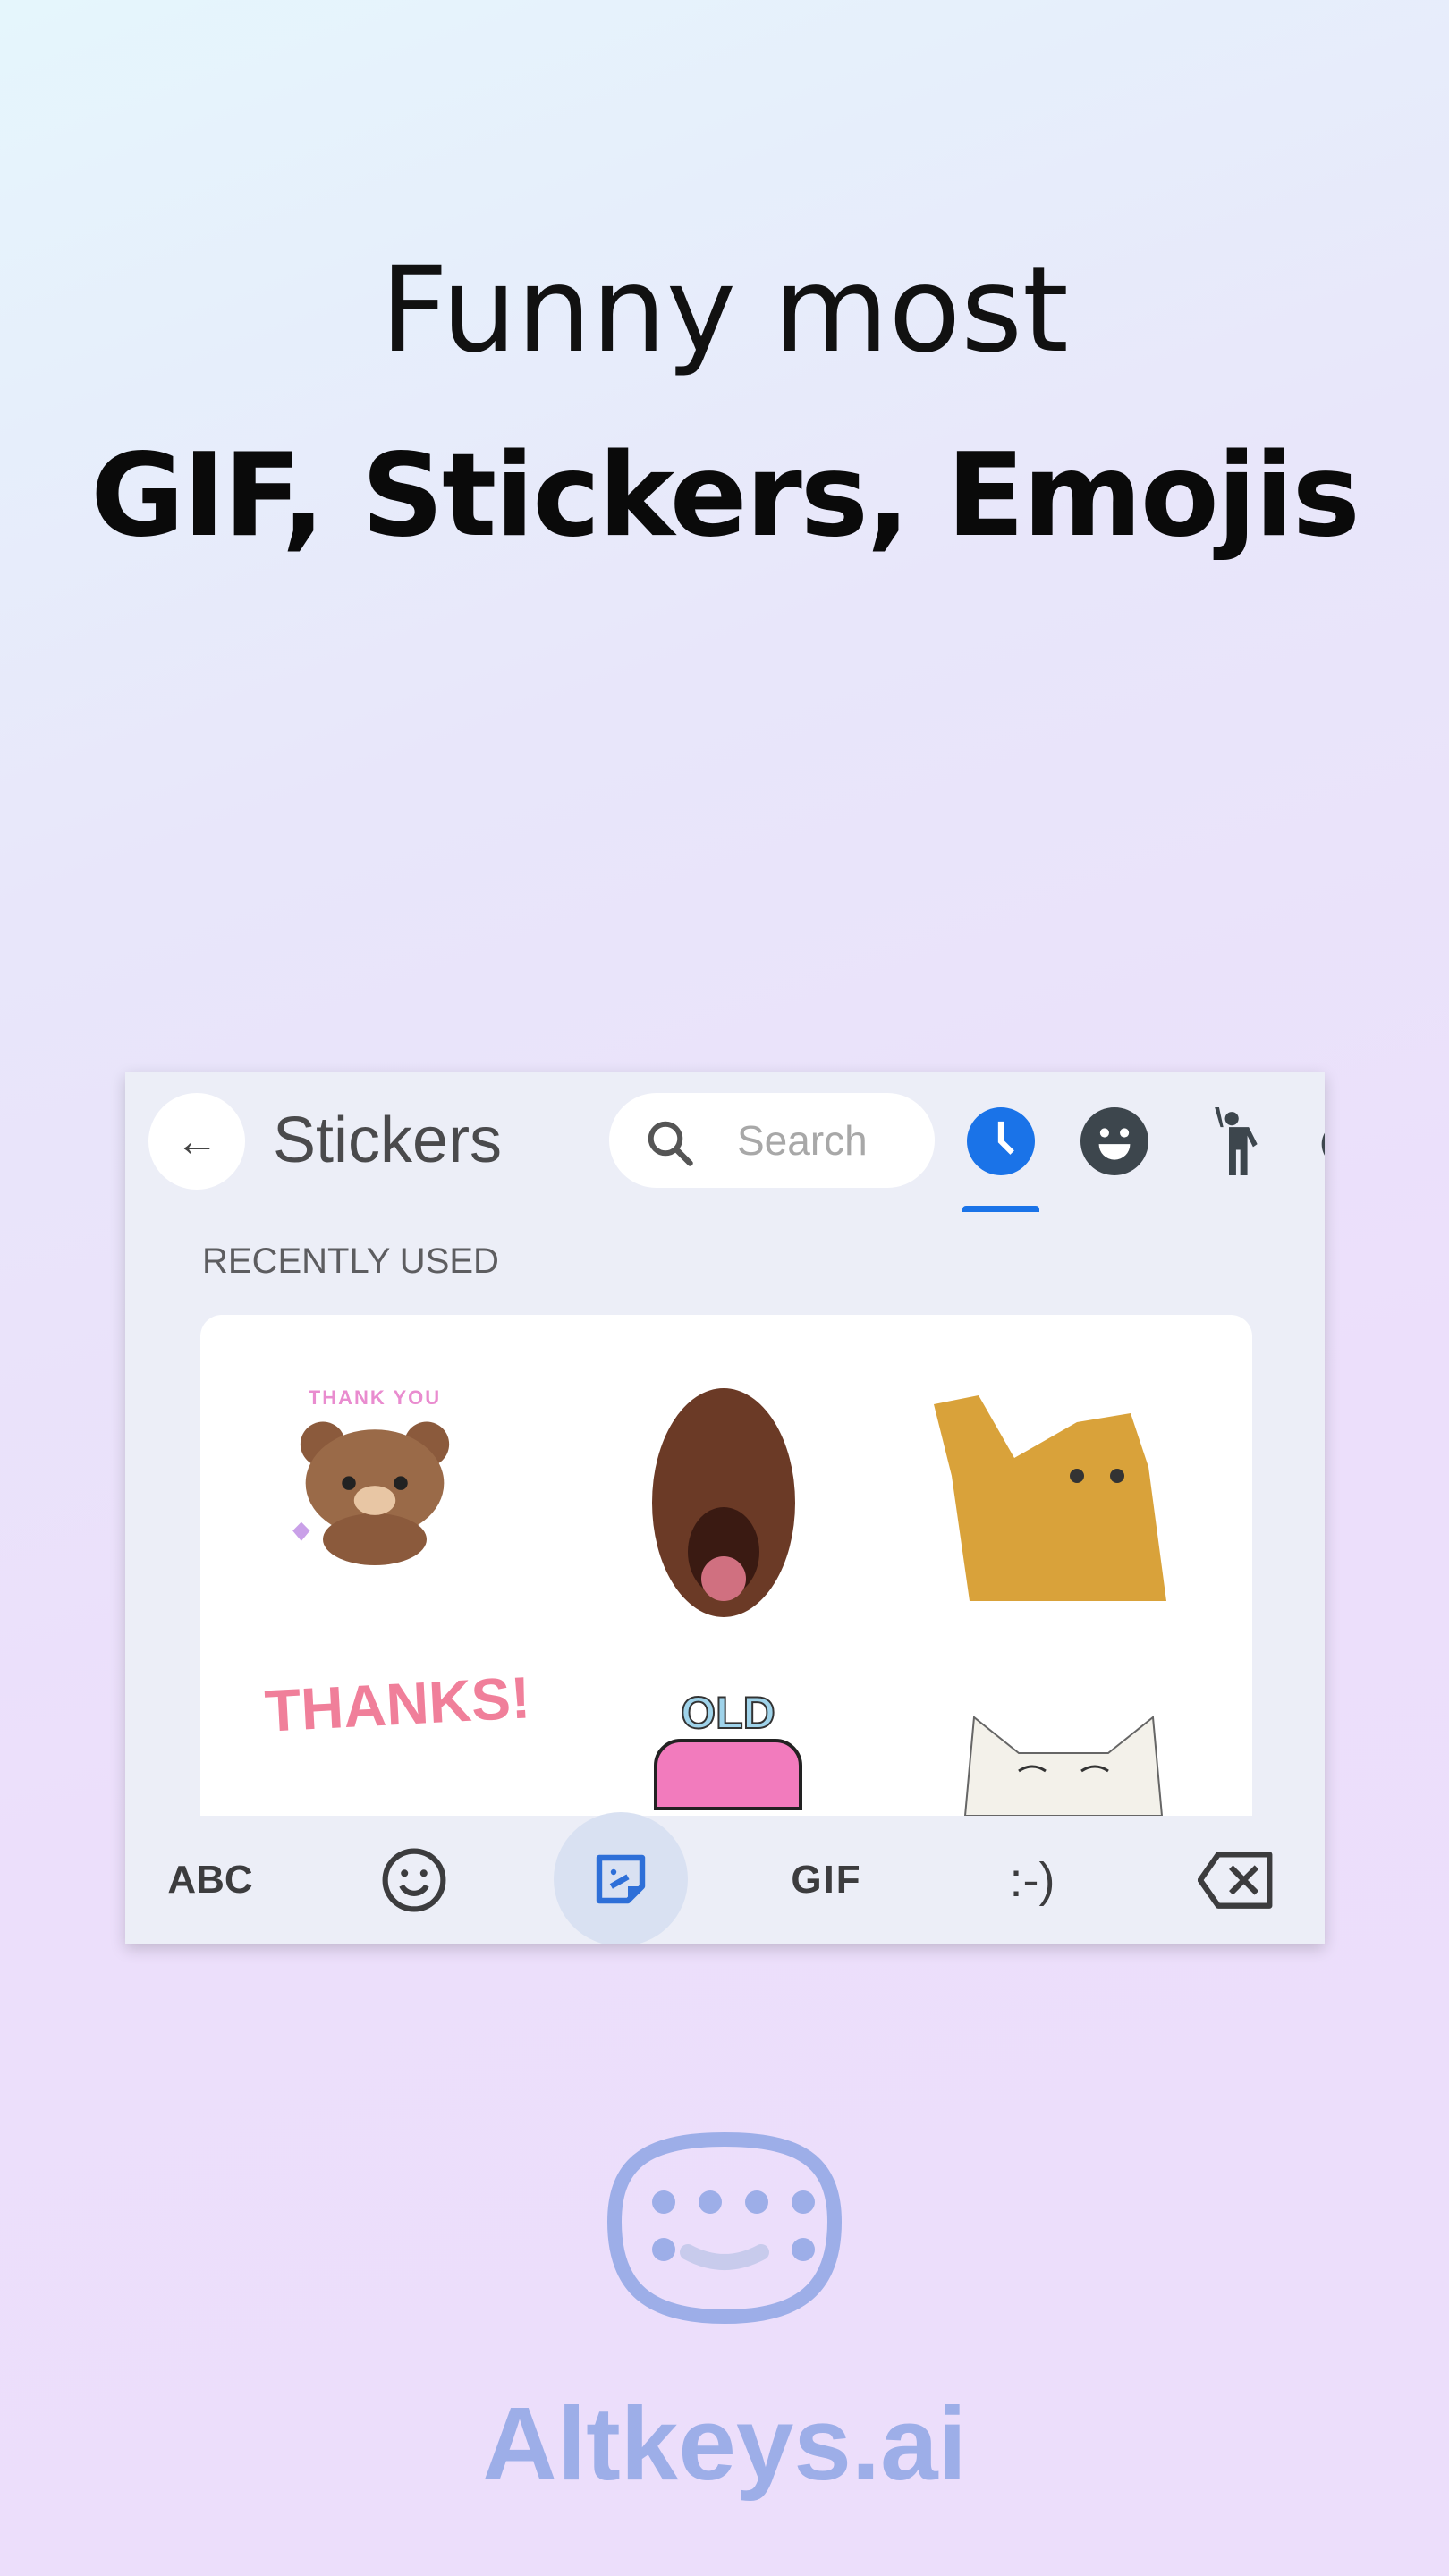  I want to click on backspace-icon, so click(1235, 1880).